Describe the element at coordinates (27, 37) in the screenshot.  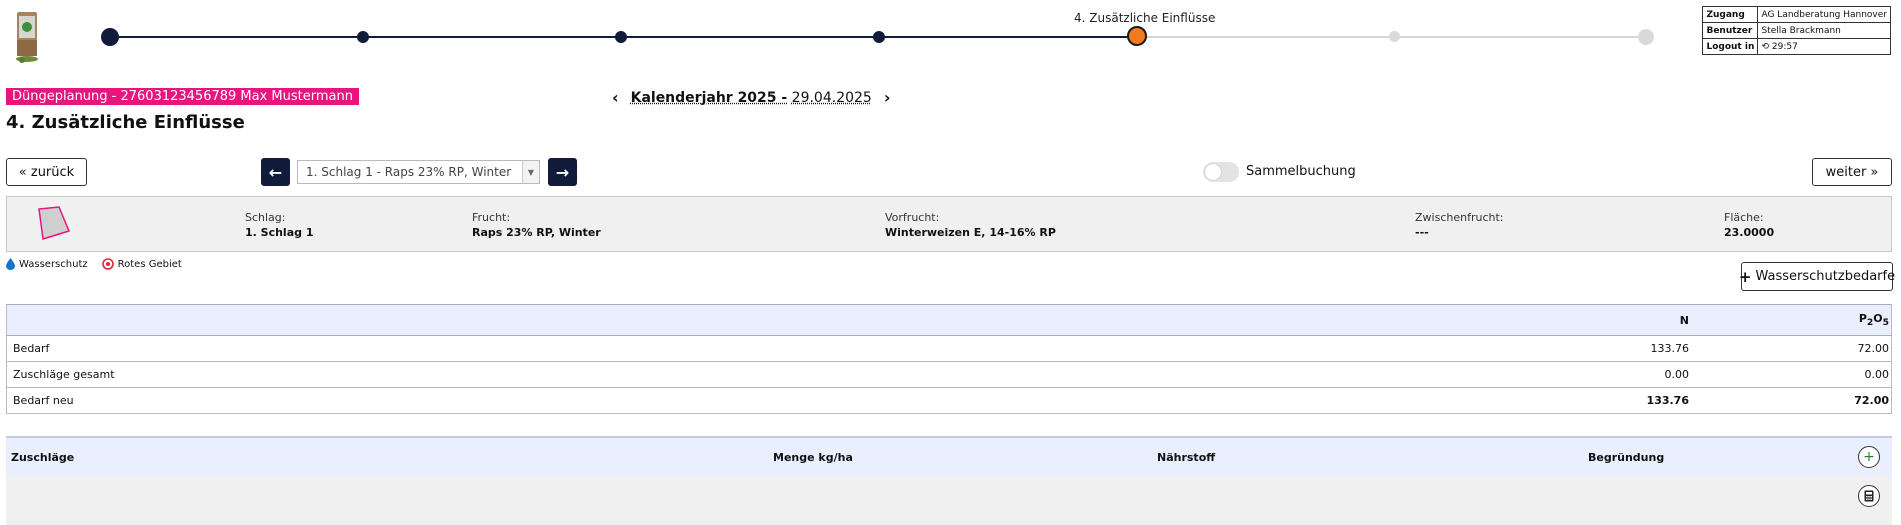
I see `app-logo` at that location.